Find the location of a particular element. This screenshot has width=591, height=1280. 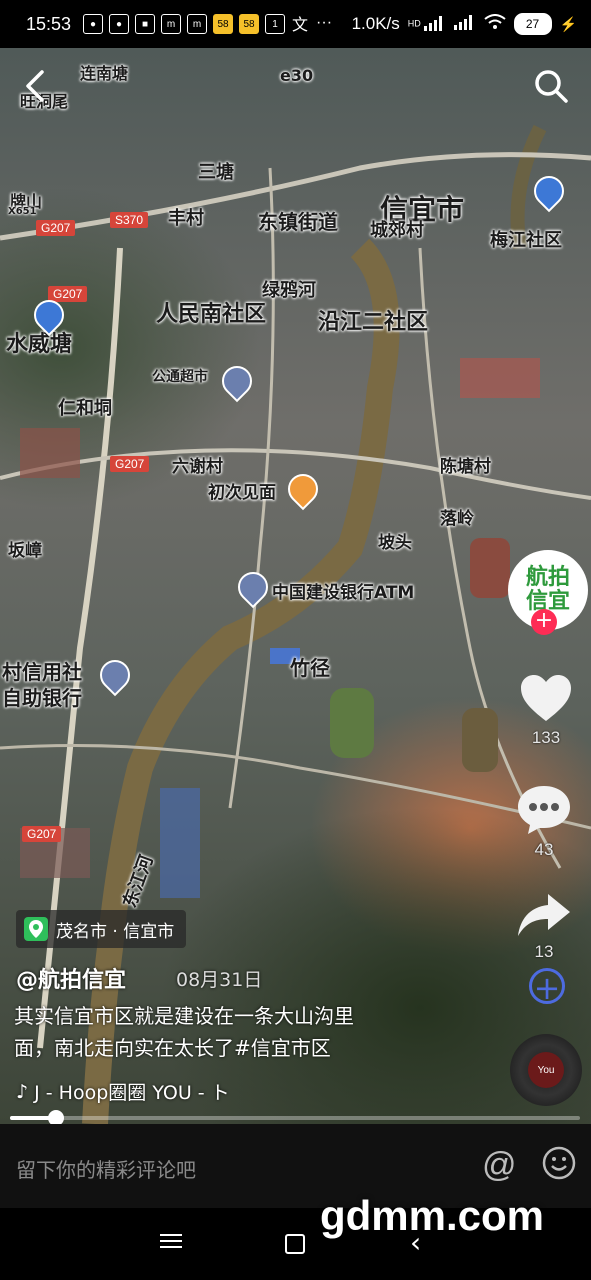

location-text: 茂名市 · 信宜市 is located at coordinates (115, 931).